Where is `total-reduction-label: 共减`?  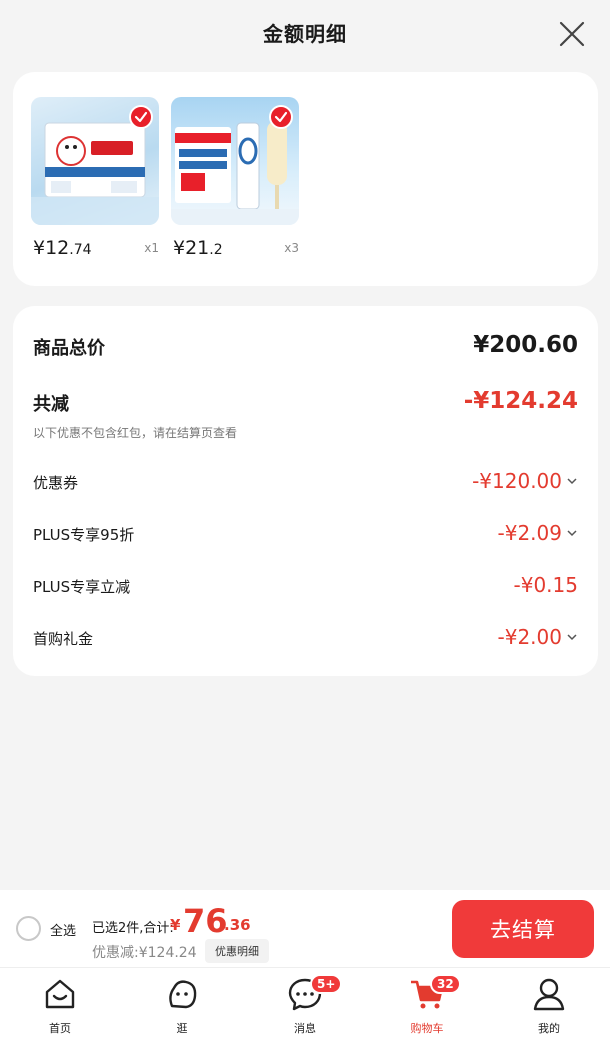 total-reduction-label: 共减 is located at coordinates (51, 404).